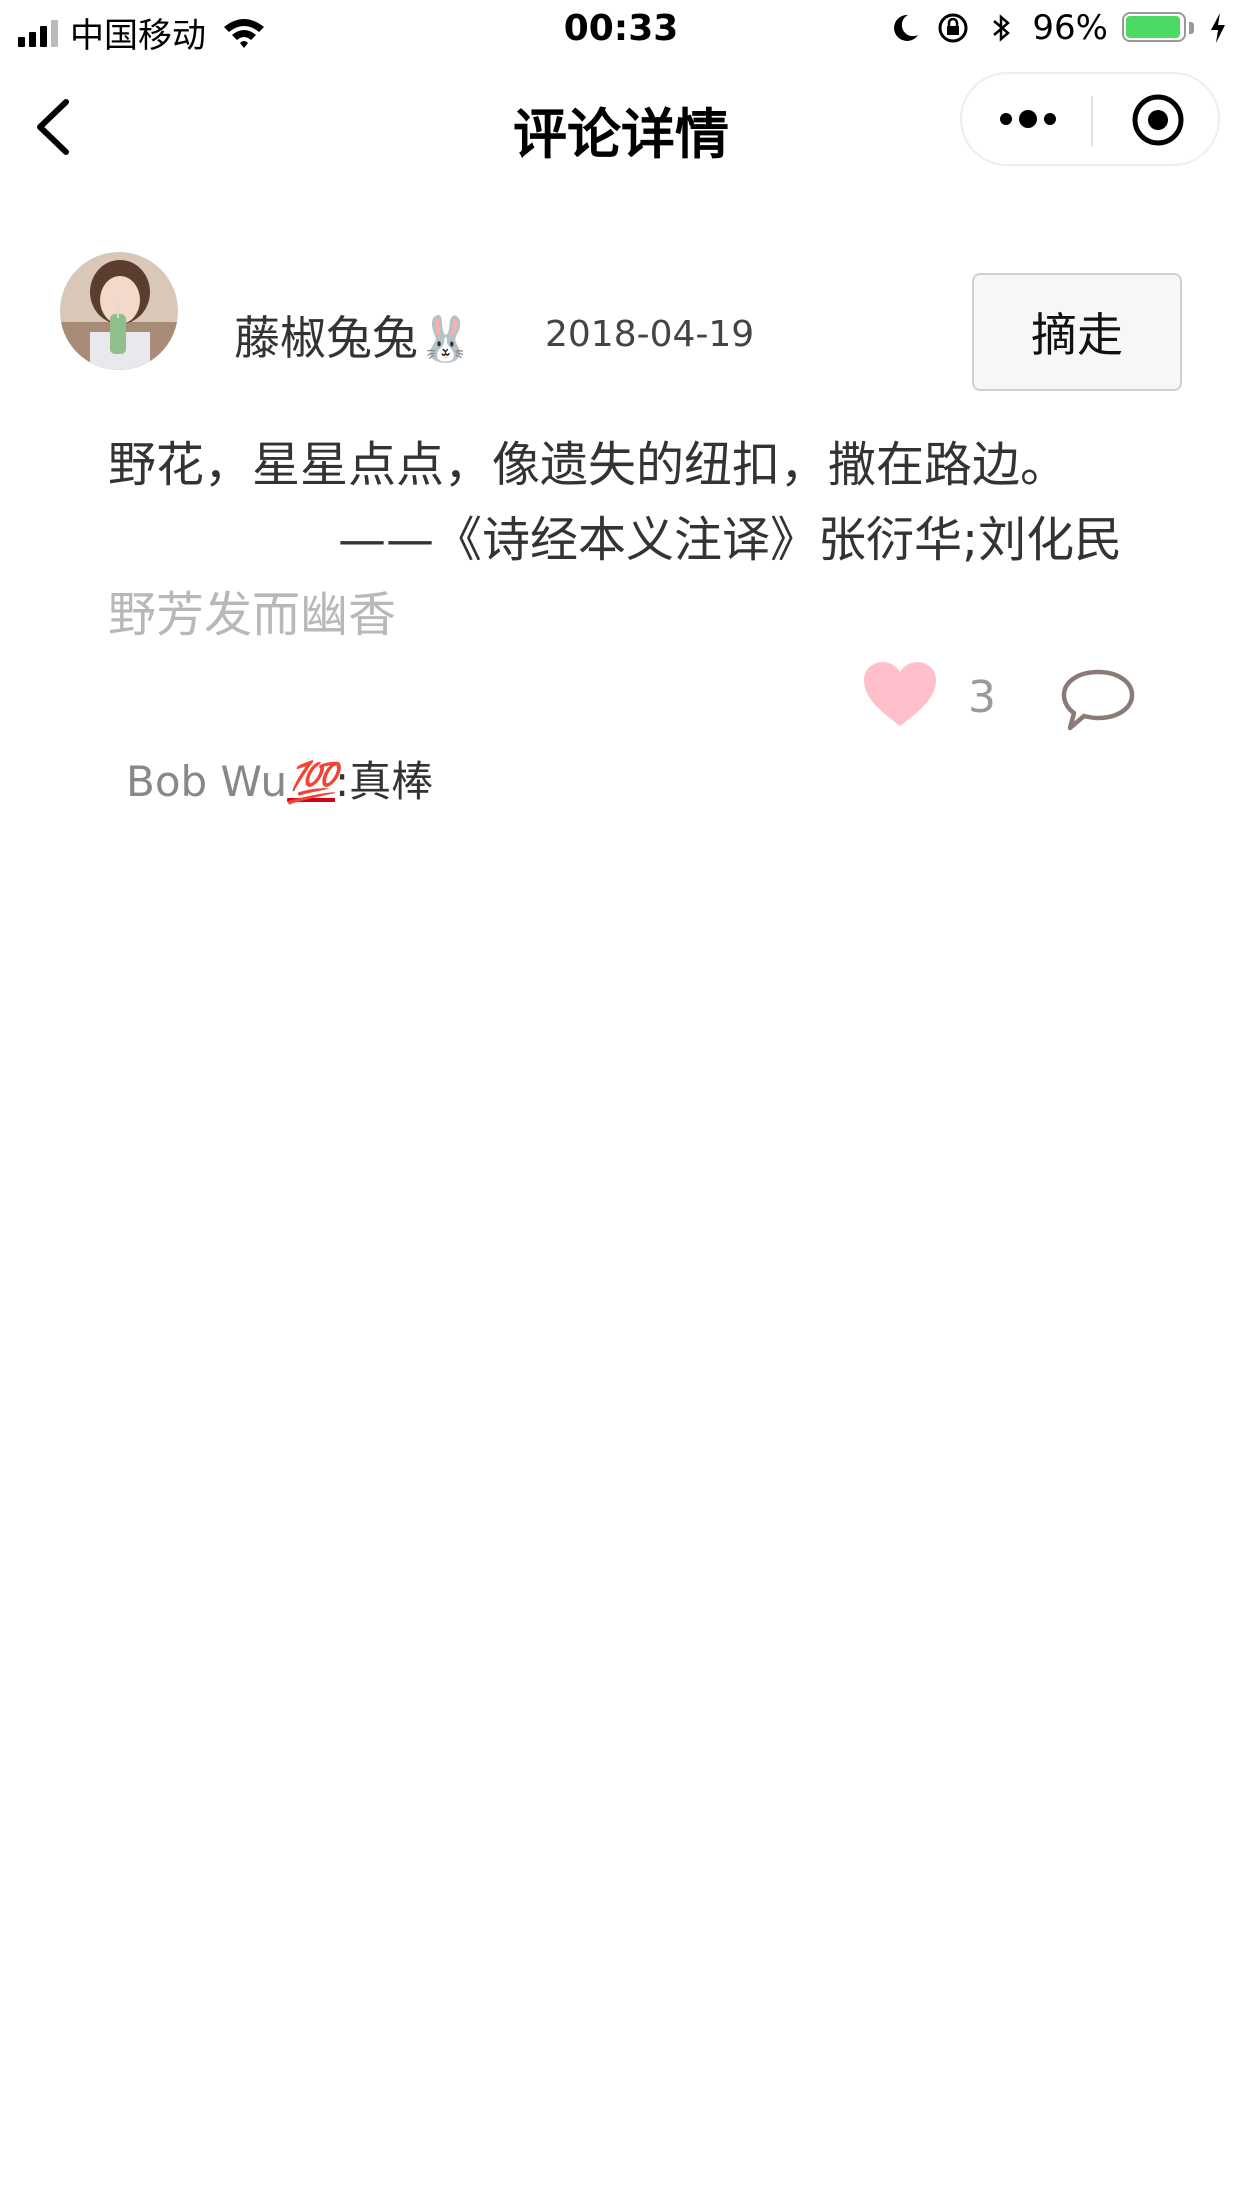 The height and width of the screenshot is (2208, 1242). Describe the element at coordinates (730, 540) in the screenshot. I see `quote-source: ——《诗经本义注译》张衍华;刘化民` at that location.